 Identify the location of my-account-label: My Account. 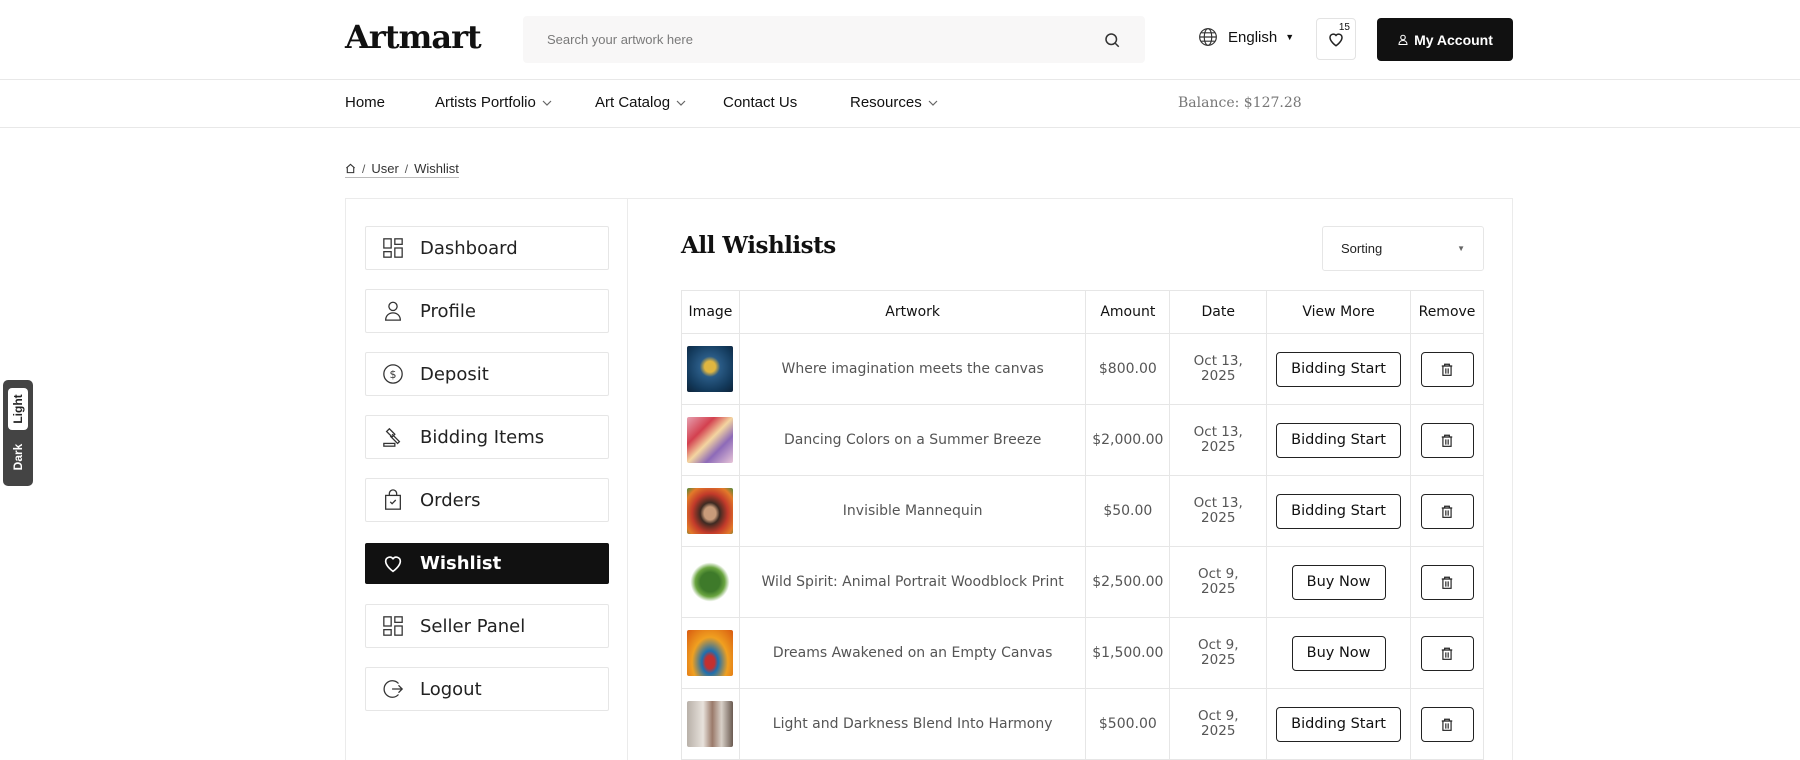
(1453, 39).